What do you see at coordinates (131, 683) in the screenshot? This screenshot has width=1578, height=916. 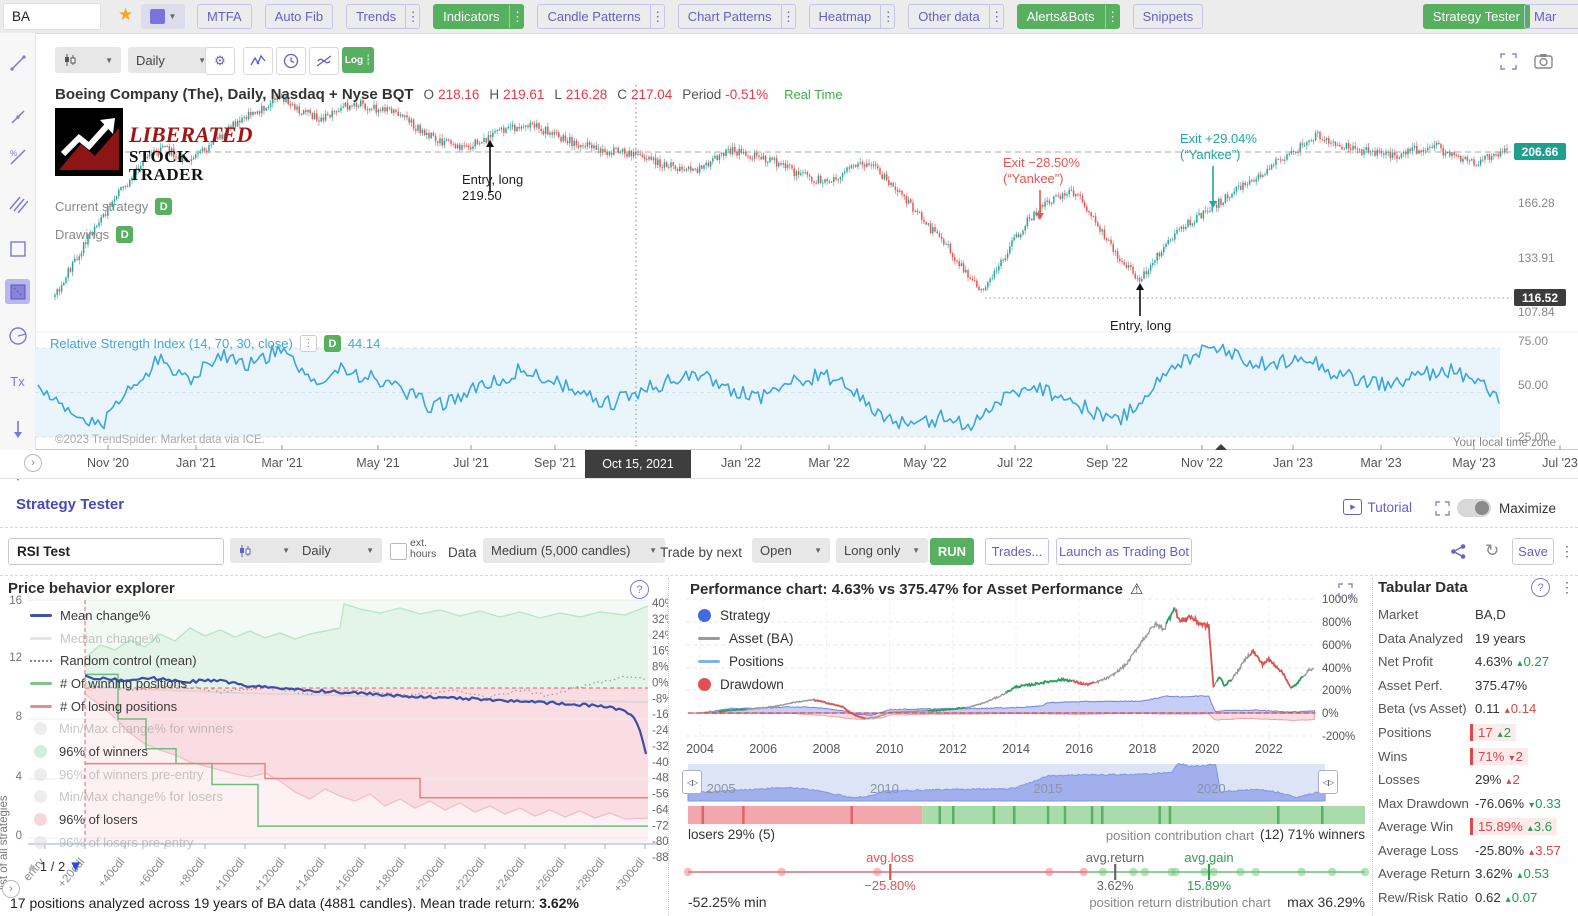 I see `legend-item--of-winning-positions: # Of winning positions` at bounding box center [131, 683].